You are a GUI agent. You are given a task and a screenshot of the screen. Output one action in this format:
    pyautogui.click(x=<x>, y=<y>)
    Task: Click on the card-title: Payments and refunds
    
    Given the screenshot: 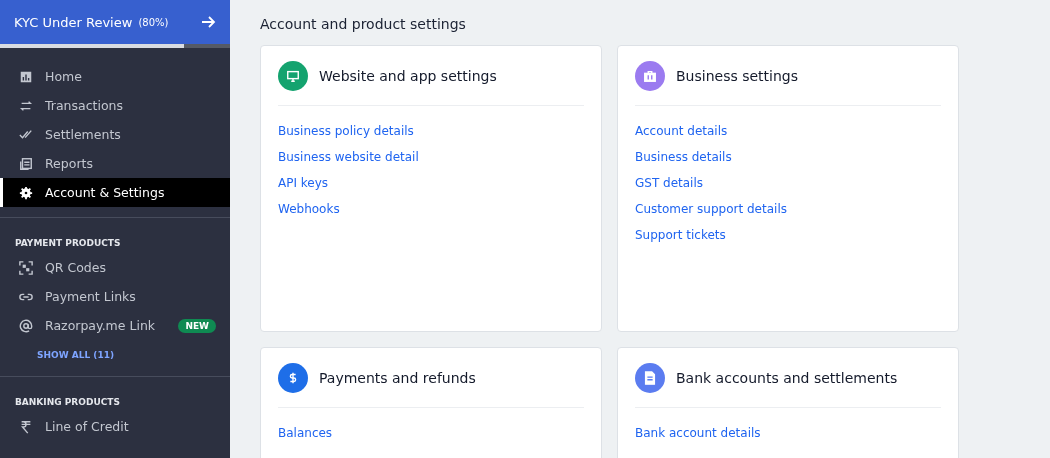 What is the action you would take?
    pyautogui.click(x=397, y=377)
    